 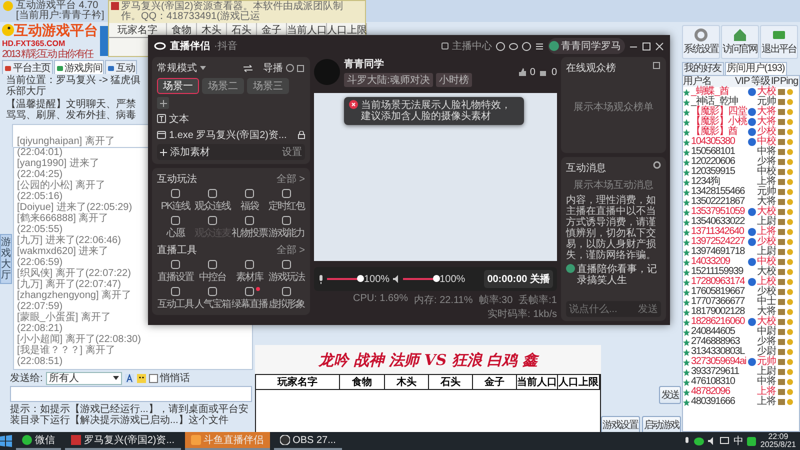 What do you see at coordinates (719, 282) in the screenshot?
I see `user-name: 17280963174` at bounding box center [719, 282].